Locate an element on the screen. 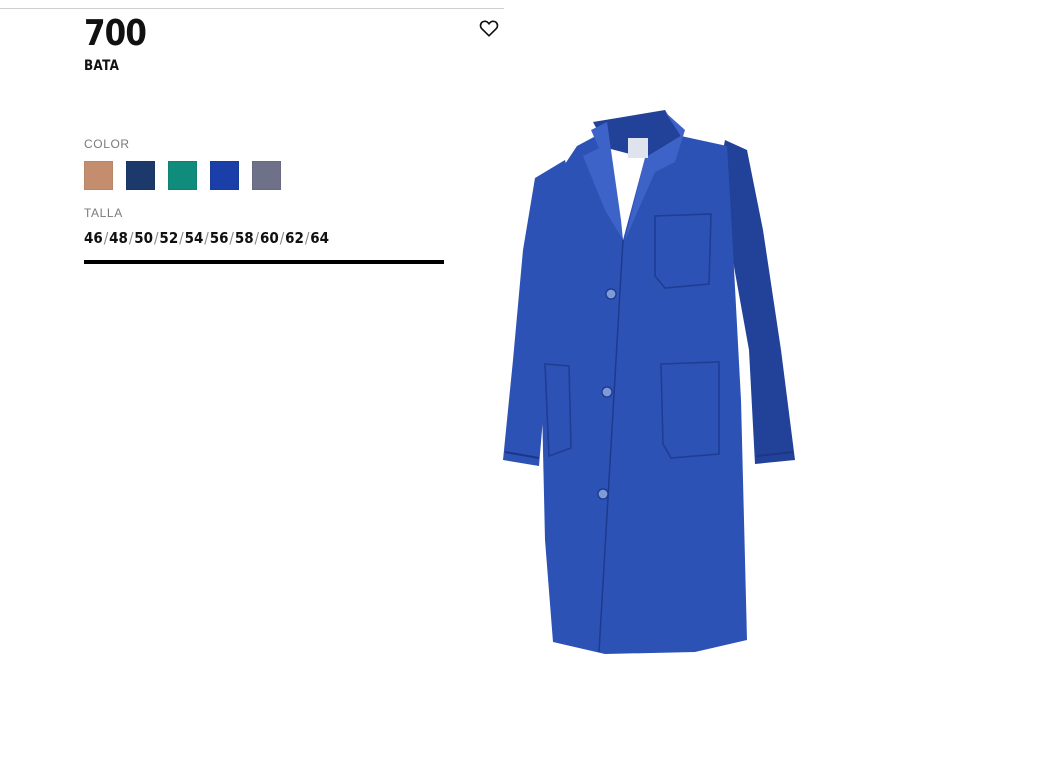 This screenshot has width=1037, height=765. size-option-54: 54 is located at coordinates (194, 238).